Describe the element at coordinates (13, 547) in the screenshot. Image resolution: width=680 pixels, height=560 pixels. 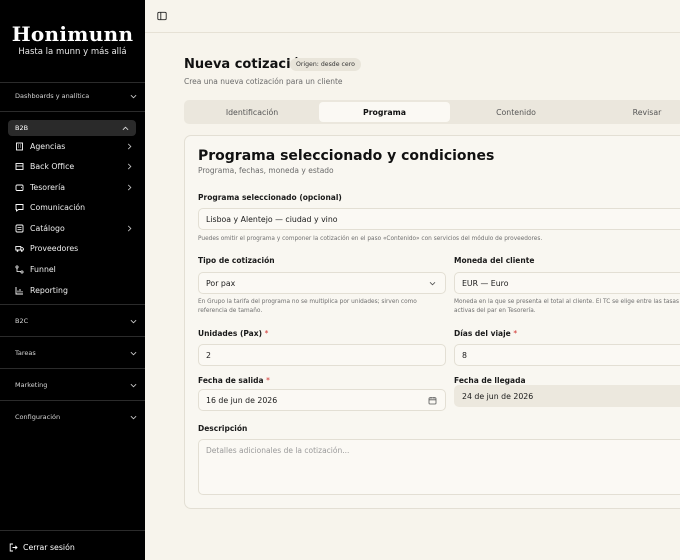
I see `logout-icon` at that location.